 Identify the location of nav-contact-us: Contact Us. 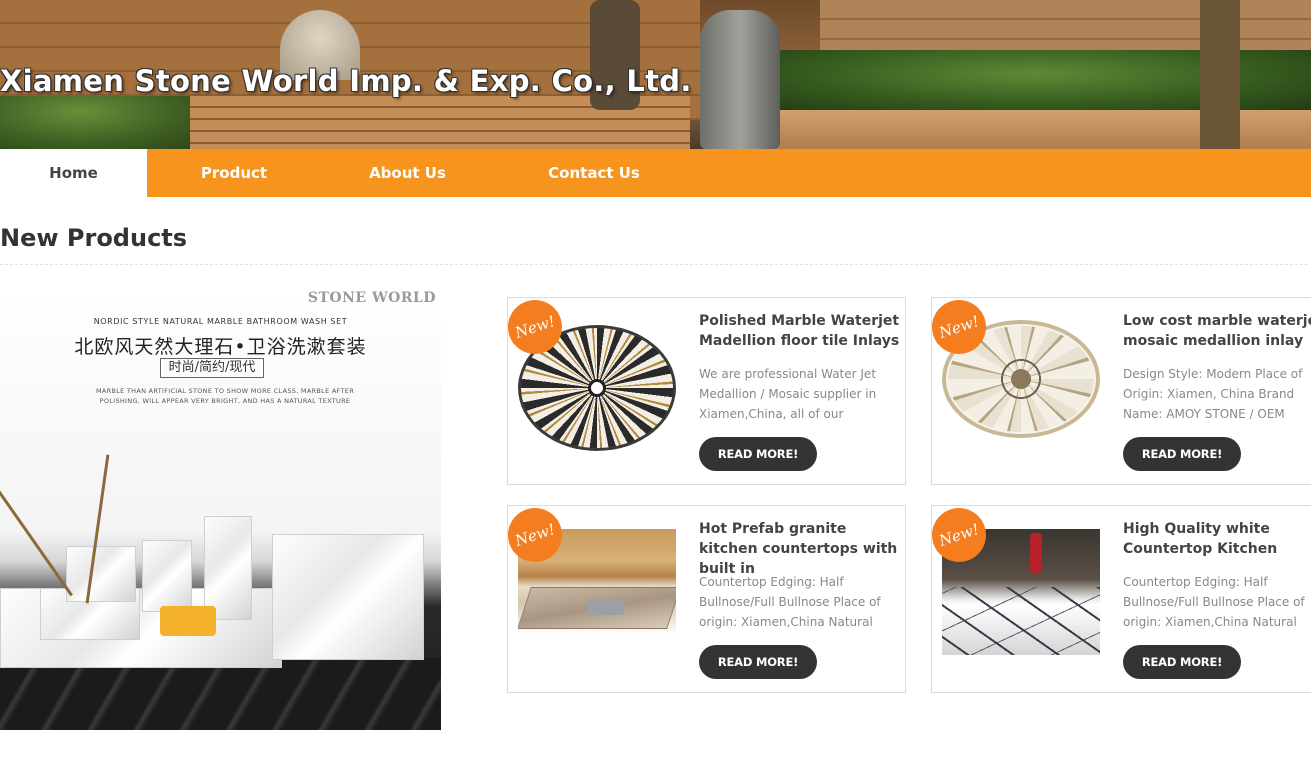
(594, 173).